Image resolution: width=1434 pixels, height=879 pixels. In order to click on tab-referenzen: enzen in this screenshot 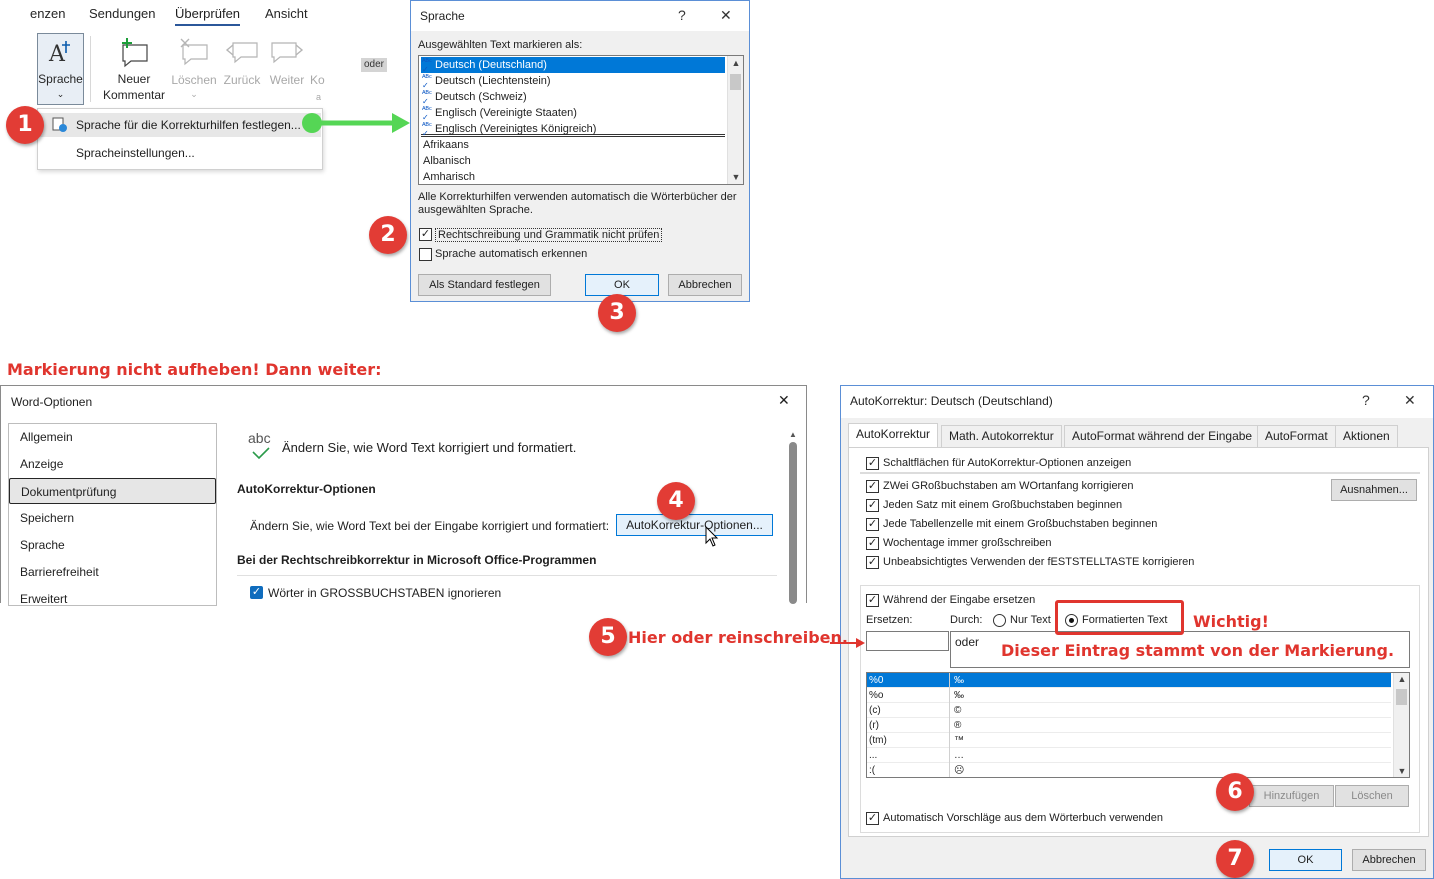, I will do `click(47, 13)`.